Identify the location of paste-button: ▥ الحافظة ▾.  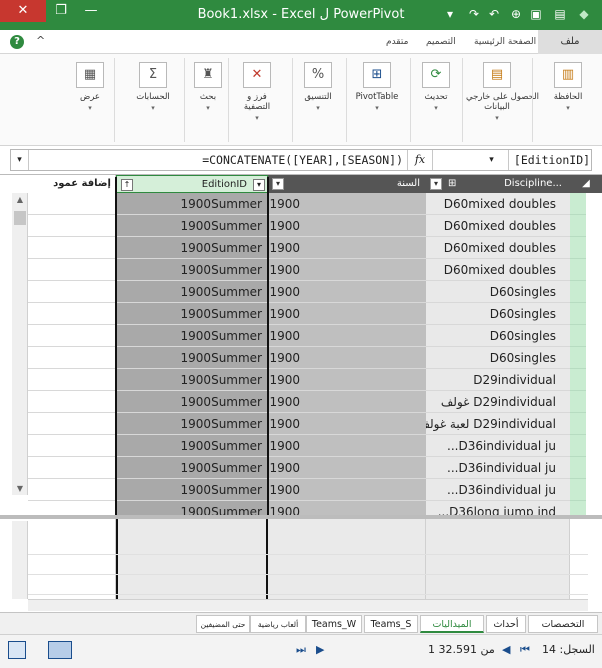
(568, 87).